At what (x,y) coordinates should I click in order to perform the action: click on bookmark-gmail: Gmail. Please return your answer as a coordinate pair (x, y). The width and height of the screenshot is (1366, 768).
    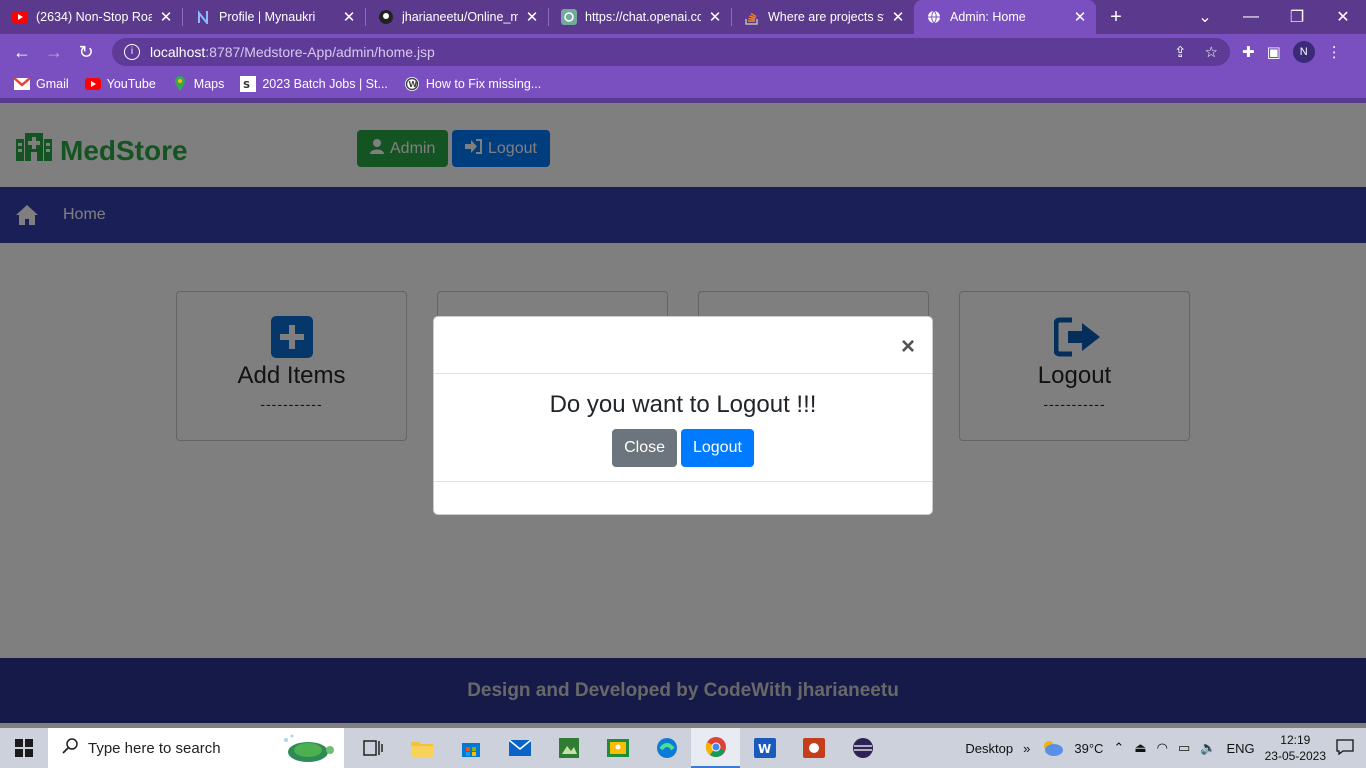
    Looking at the image, I should click on (41, 84).